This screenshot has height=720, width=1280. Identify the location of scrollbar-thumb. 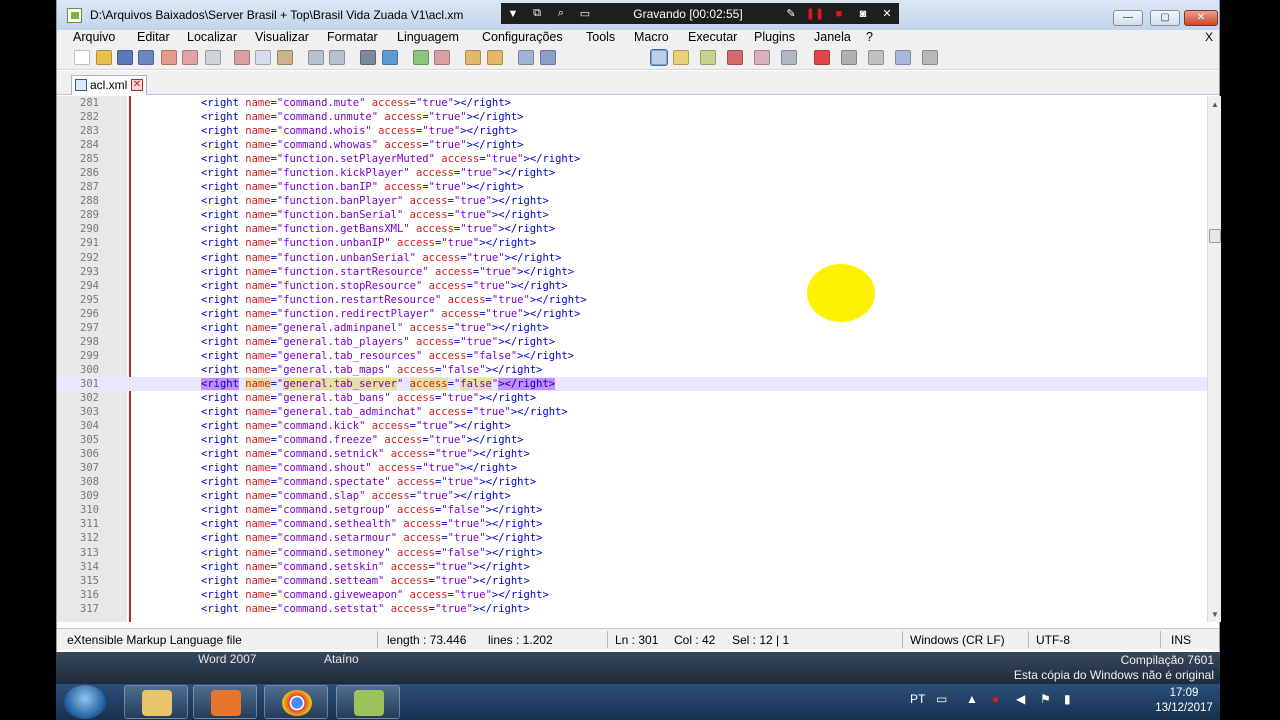
(1215, 236).